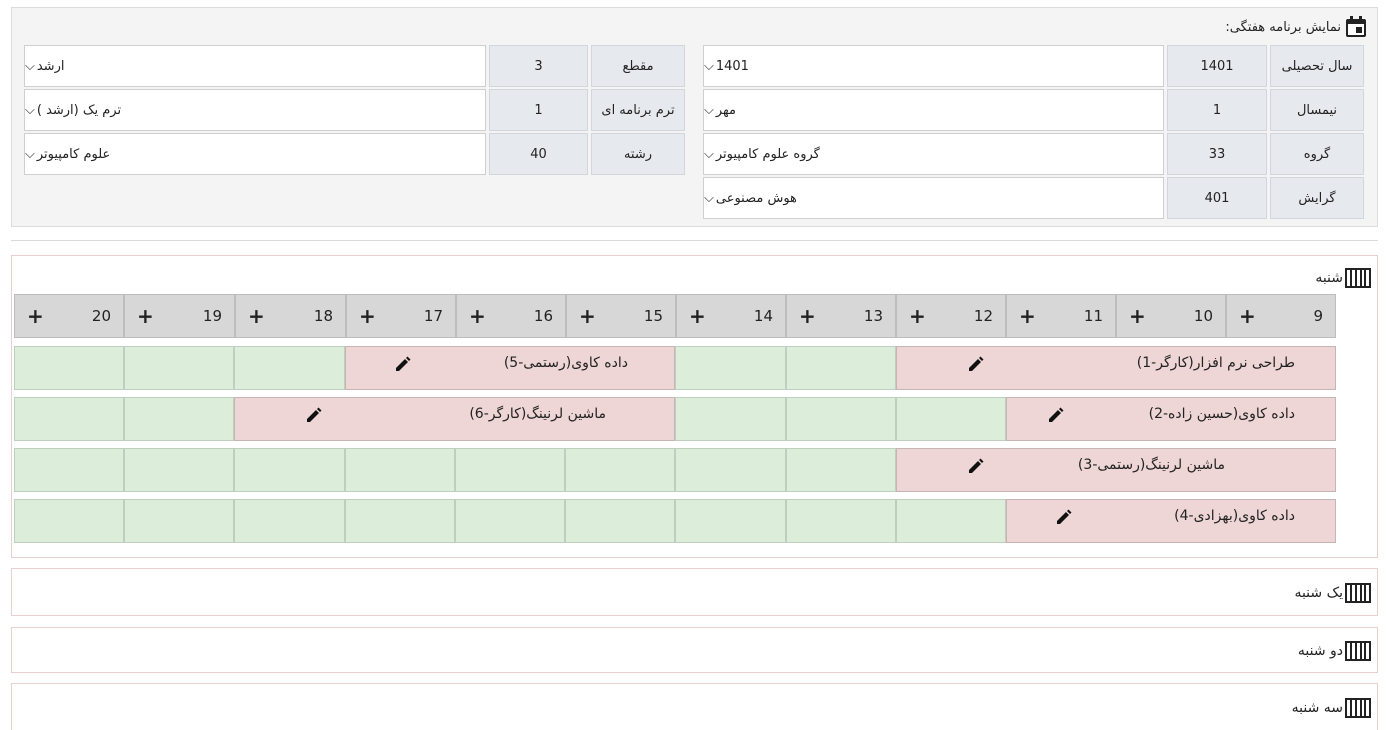  I want to click on hour-label: 19, so click(212, 316).